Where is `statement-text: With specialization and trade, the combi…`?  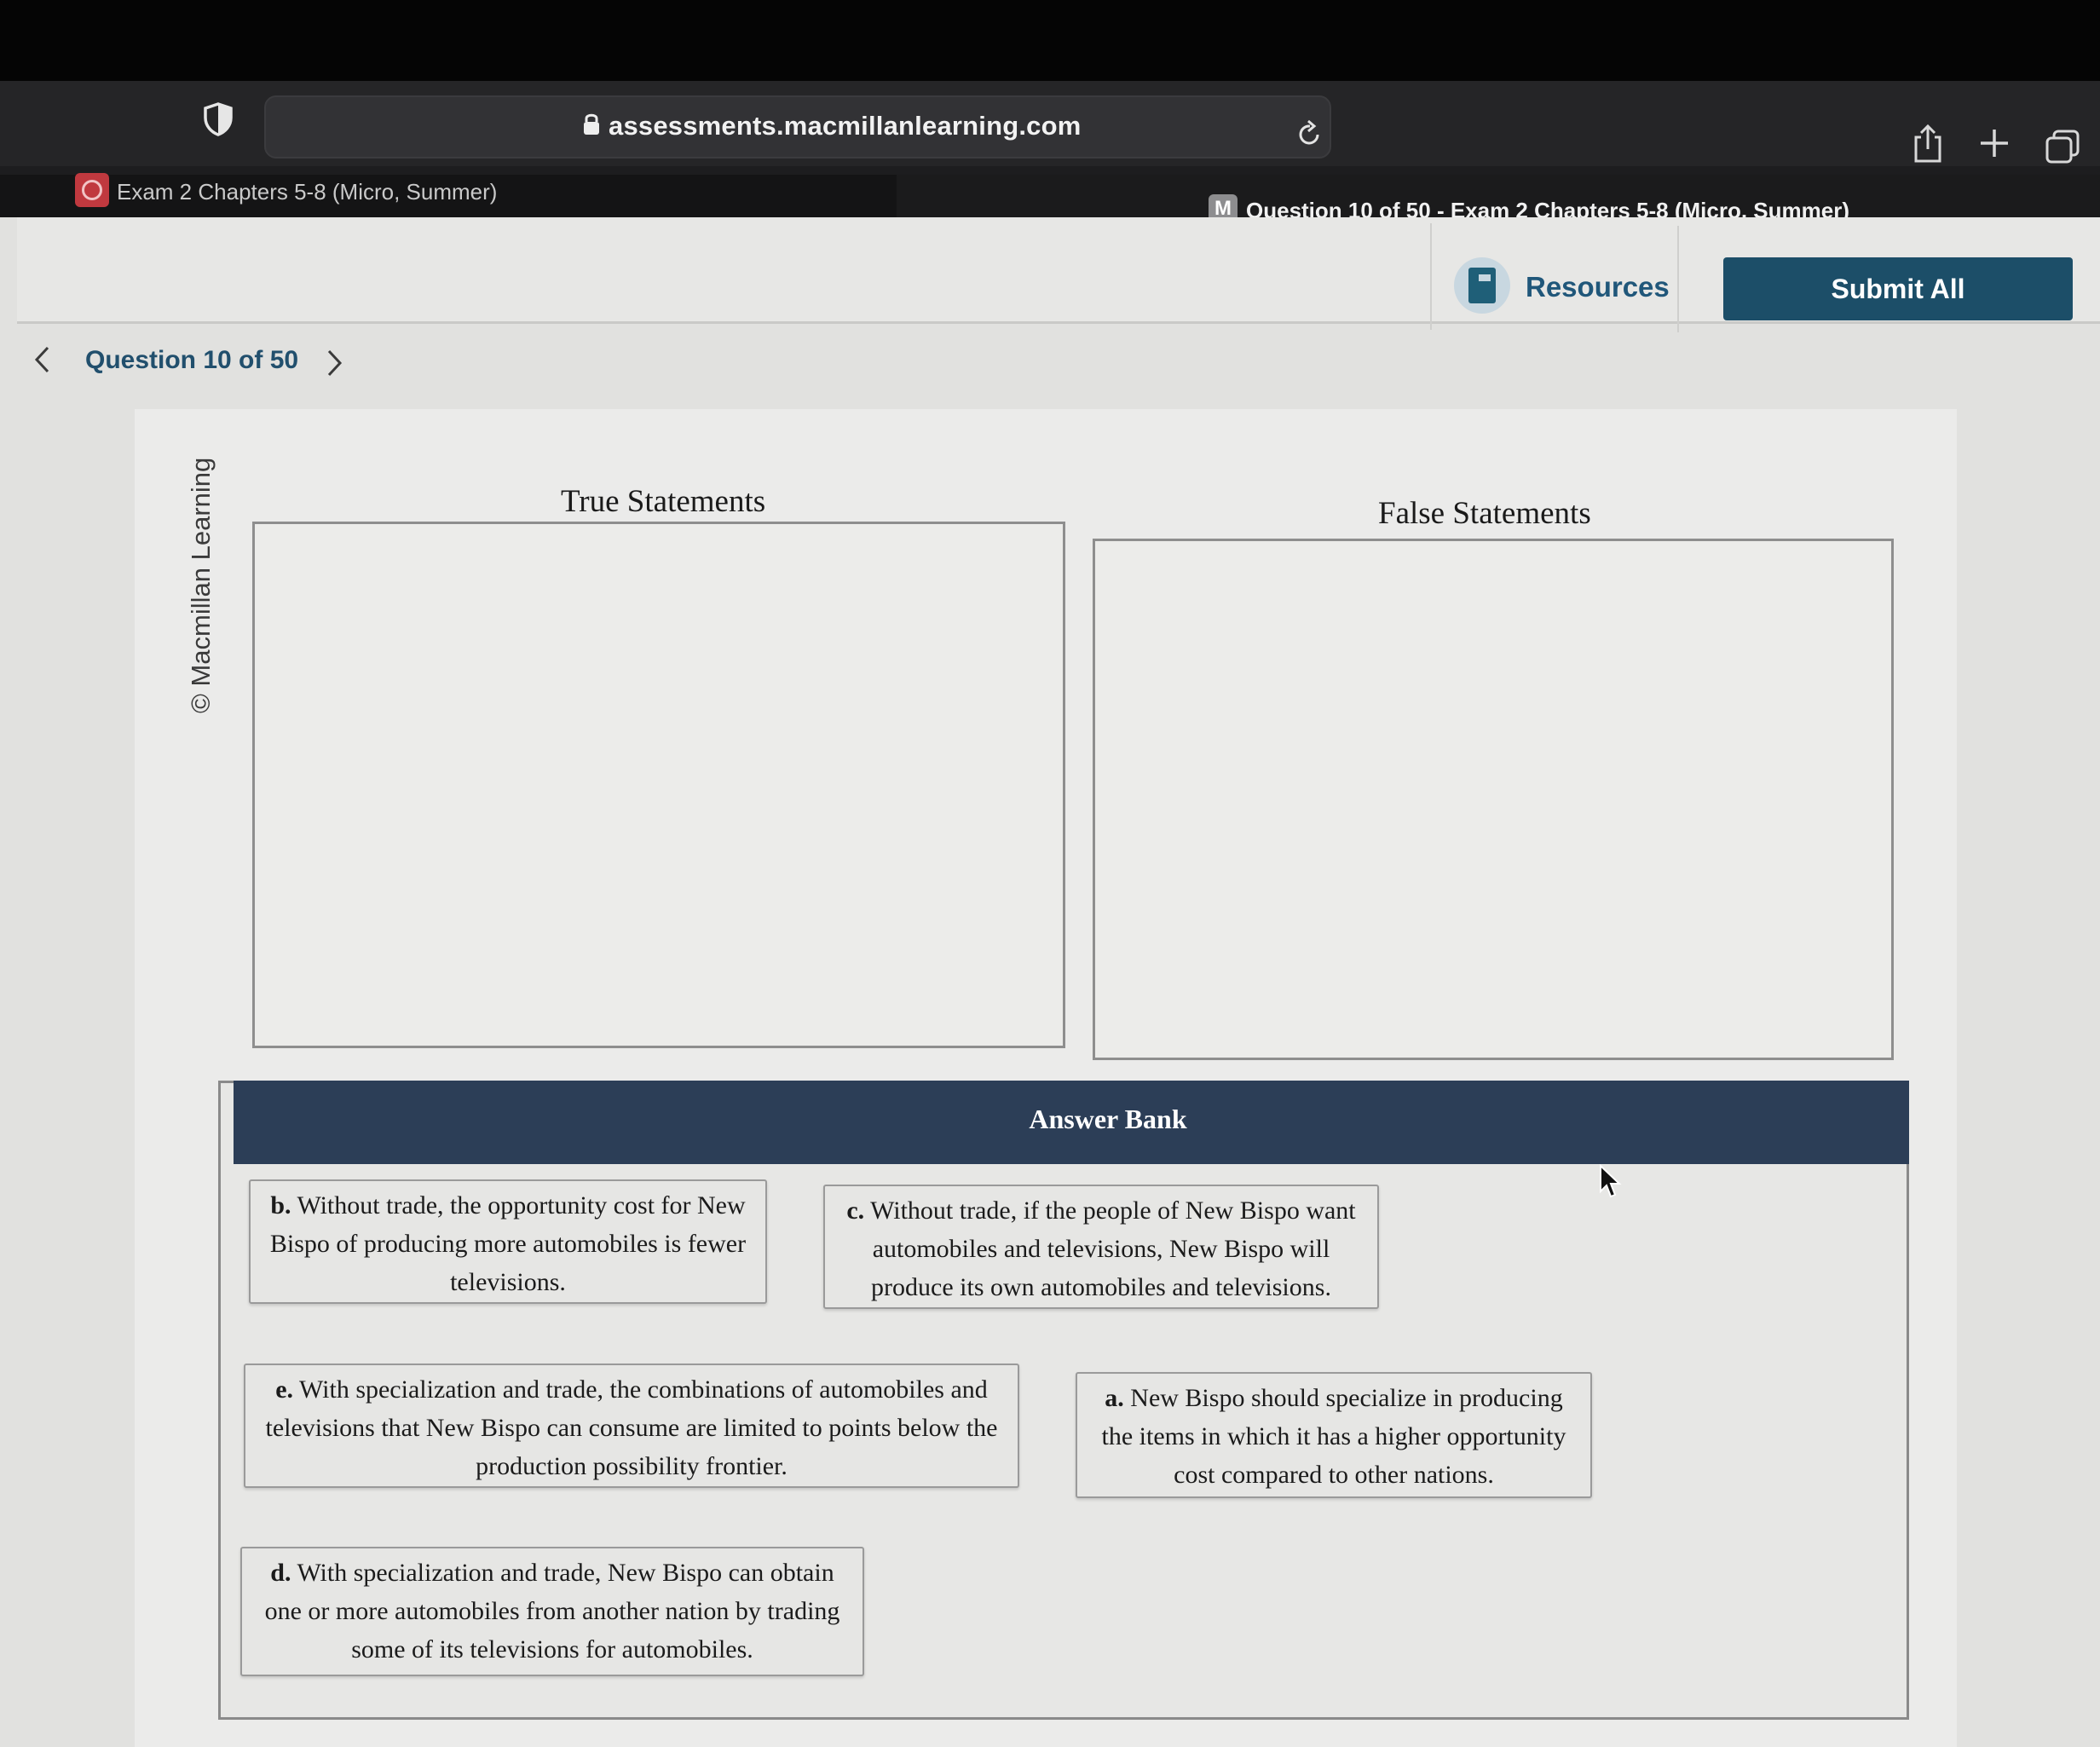 statement-text: With specialization and trade, the combi… is located at coordinates (631, 1427).